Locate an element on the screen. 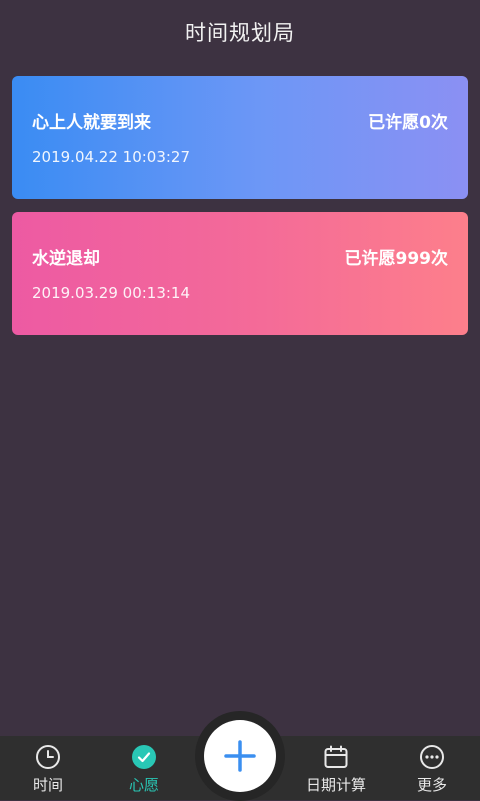 The height and width of the screenshot is (801, 480). wish-card: 心上人就要到来 已许愿0次 2019.04.22 10:03:27 is located at coordinates (240, 137).